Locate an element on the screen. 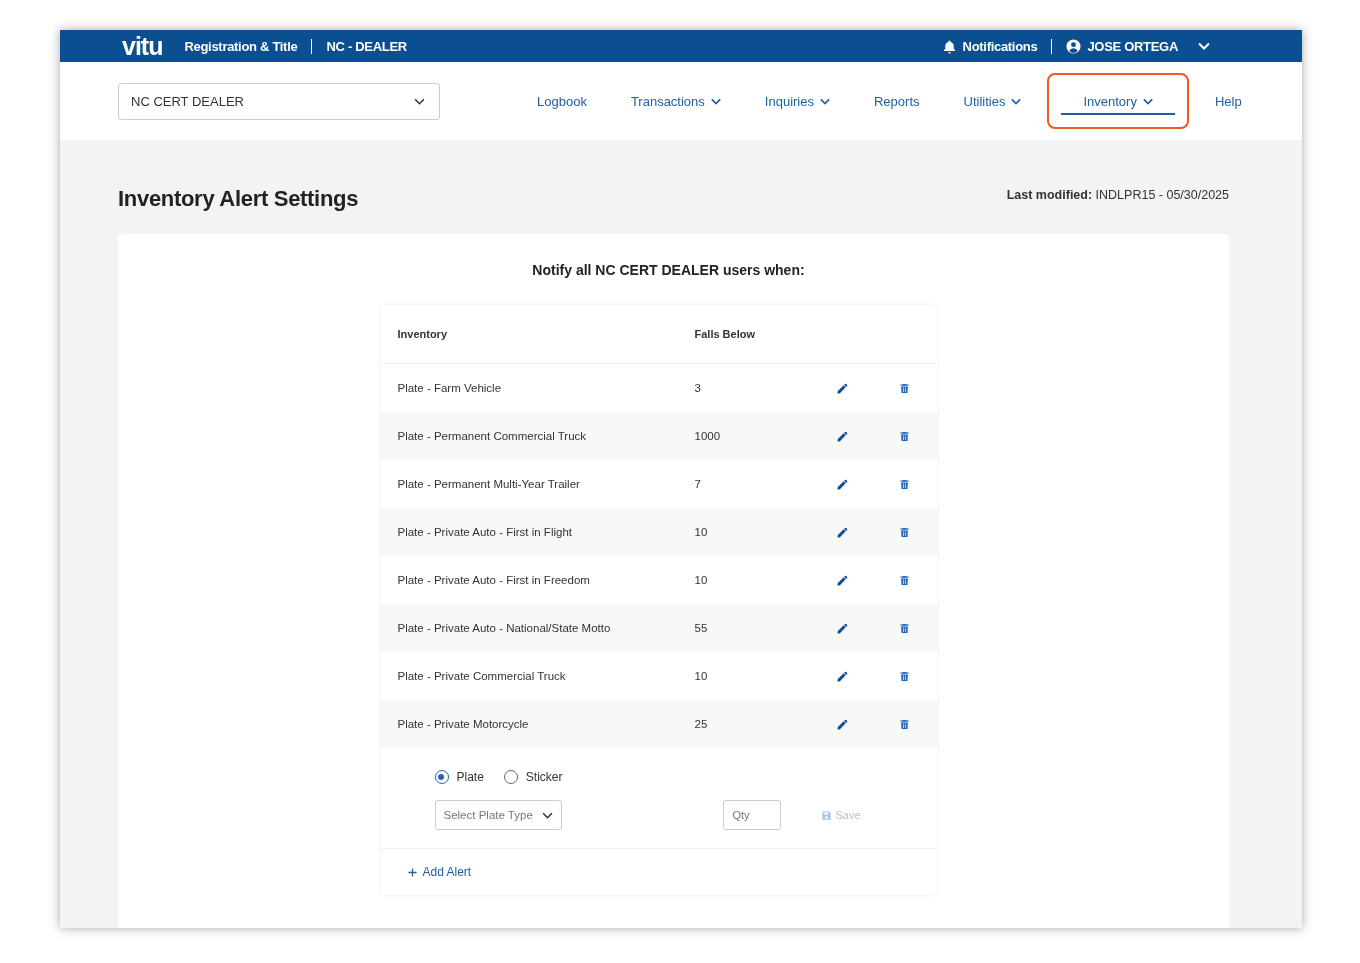  user-menu: JOSE ORTEGA is located at coordinates (1132, 46).